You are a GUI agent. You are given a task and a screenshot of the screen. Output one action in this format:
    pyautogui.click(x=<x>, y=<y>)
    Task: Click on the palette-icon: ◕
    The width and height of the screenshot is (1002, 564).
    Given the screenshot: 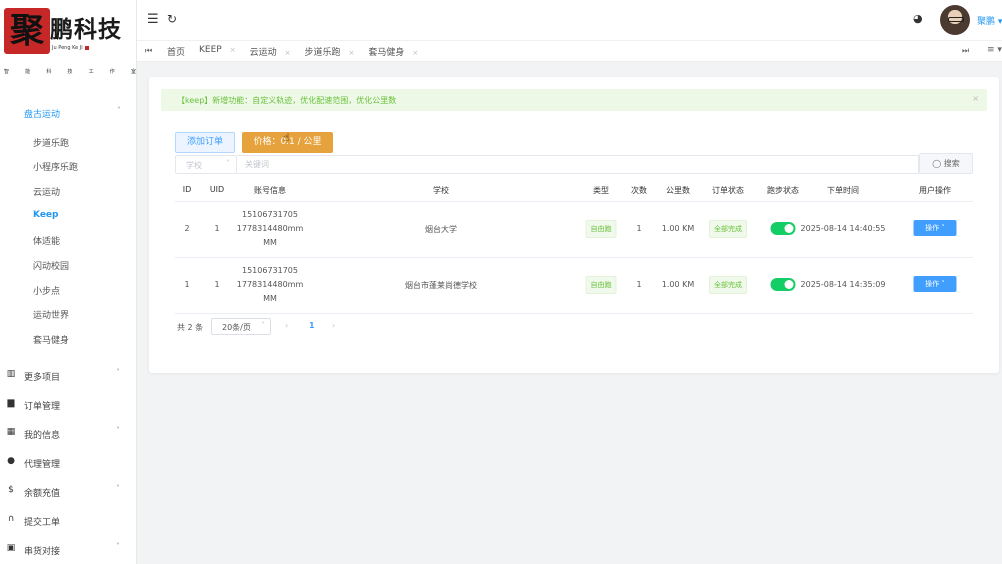 What is the action you would take?
    pyautogui.click(x=918, y=18)
    